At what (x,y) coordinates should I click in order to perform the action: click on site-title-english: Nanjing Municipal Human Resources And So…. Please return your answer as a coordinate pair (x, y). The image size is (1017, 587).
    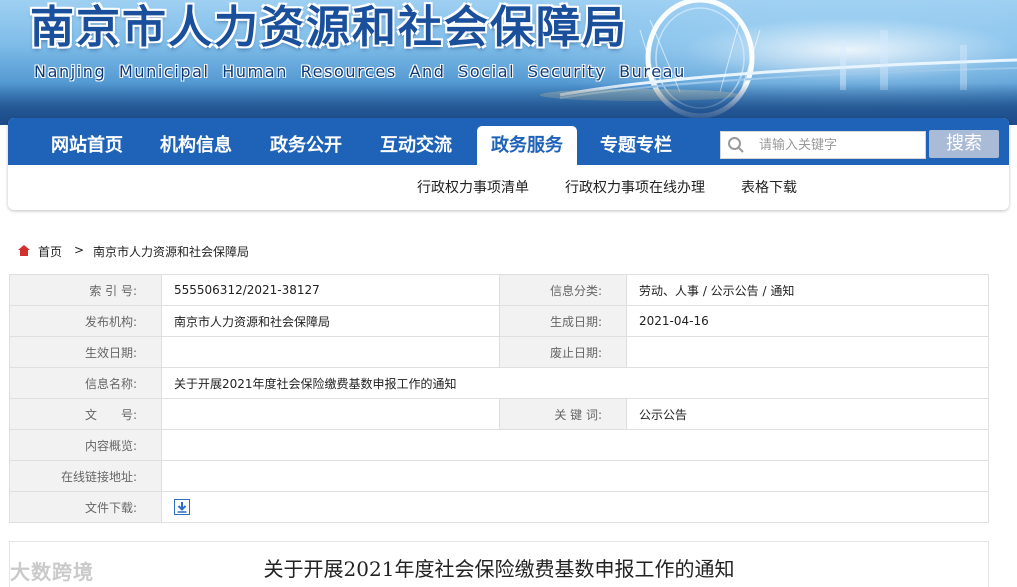
    Looking at the image, I should click on (360, 71).